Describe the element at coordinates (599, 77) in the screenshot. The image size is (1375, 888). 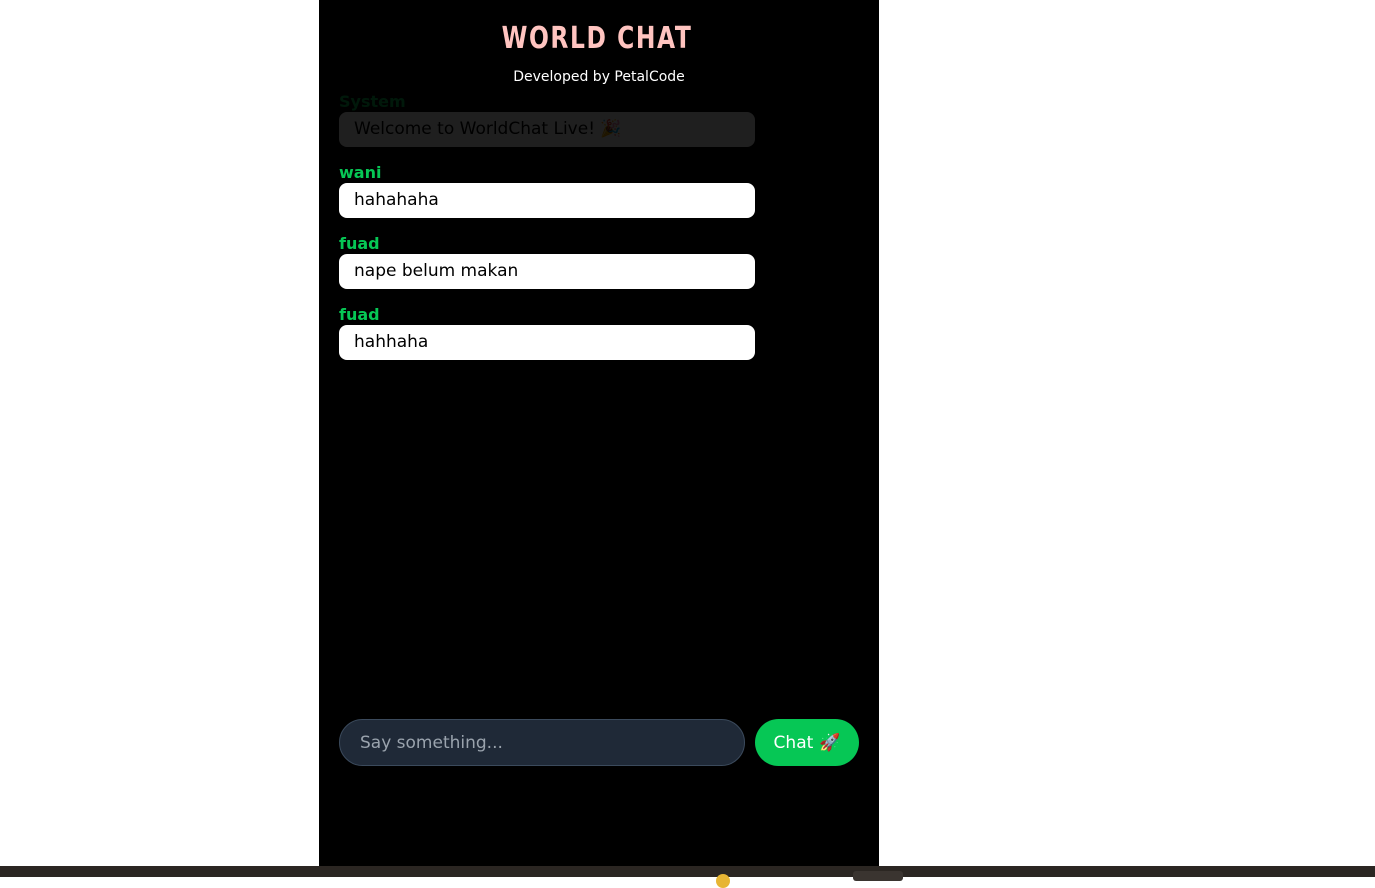
I see `app-subtitle: Developed by PetalCode` at that location.